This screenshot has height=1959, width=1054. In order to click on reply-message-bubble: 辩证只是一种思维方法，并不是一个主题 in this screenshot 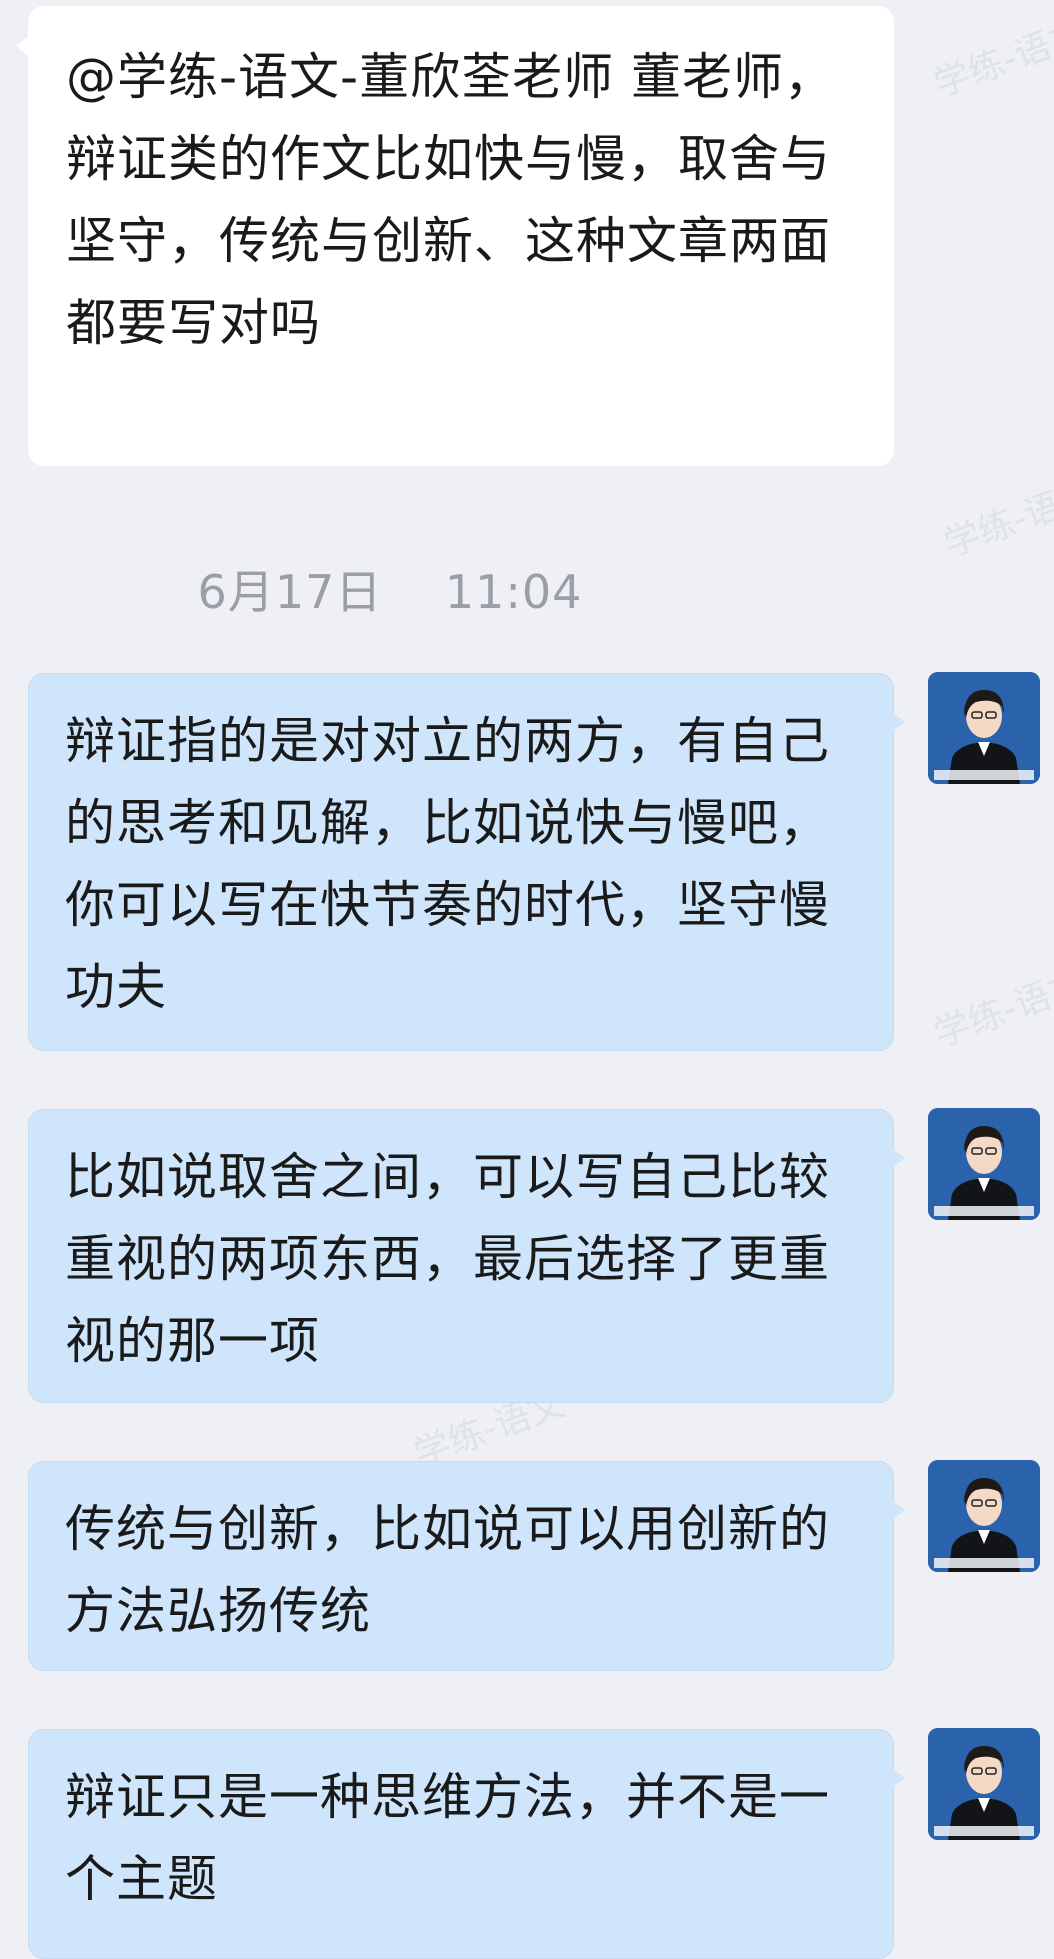, I will do `click(466, 1844)`.